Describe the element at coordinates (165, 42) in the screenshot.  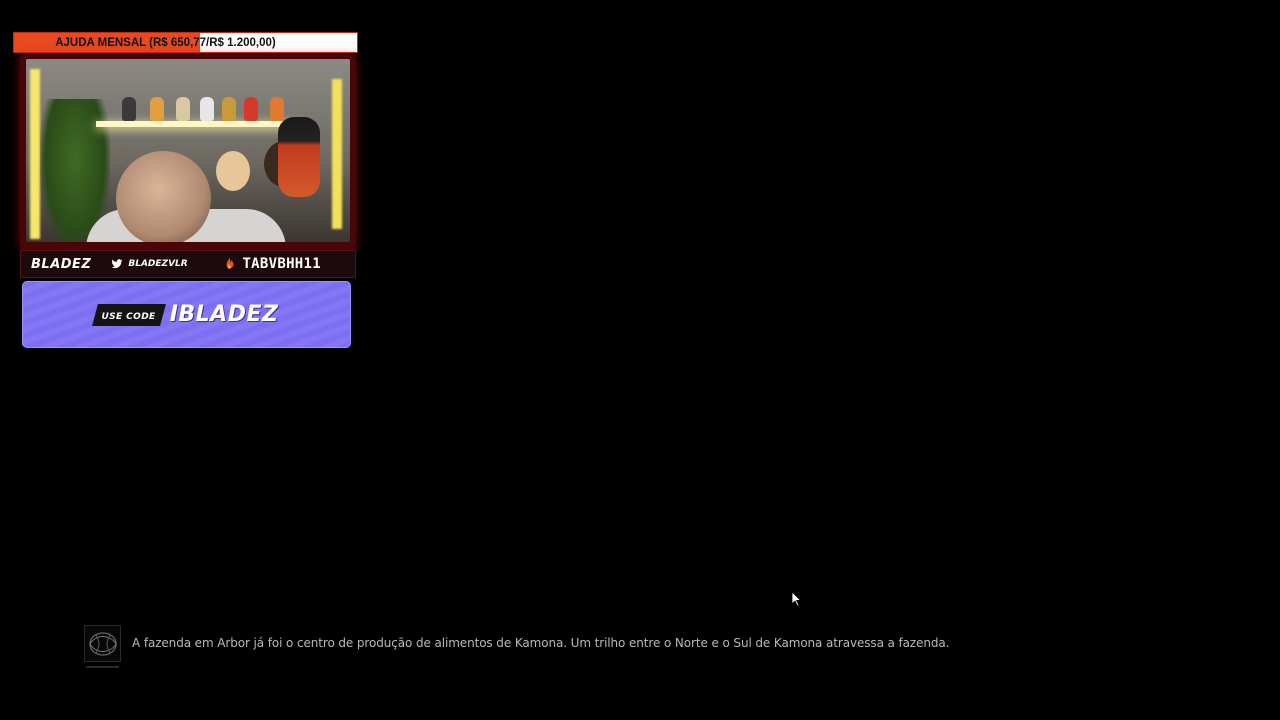
I see `donation-goal-label: AJUDA MENSAL (R$ 650,77/R$ 1.200,00)` at that location.